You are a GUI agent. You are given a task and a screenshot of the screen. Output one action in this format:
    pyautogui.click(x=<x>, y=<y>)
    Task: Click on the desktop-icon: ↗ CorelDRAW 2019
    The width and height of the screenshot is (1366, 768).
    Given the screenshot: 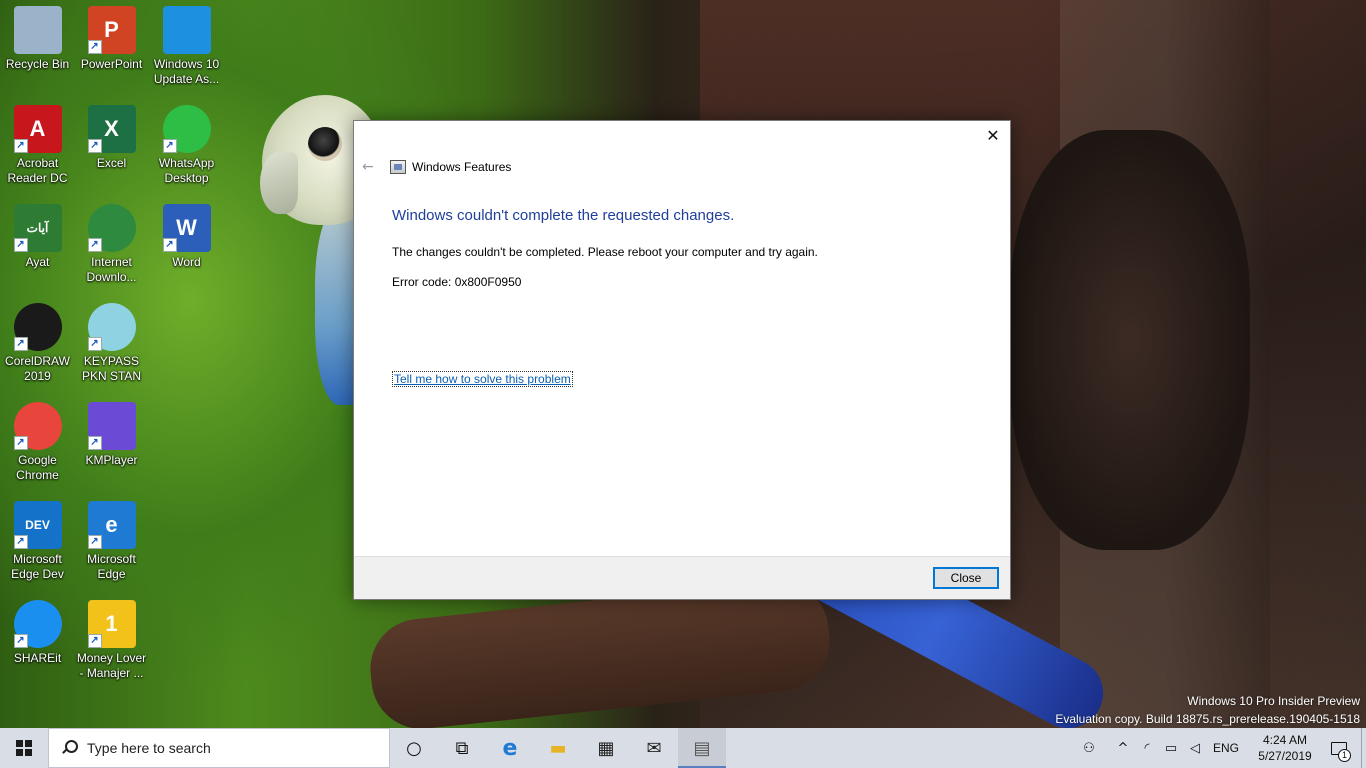 What is the action you would take?
    pyautogui.click(x=37, y=343)
    